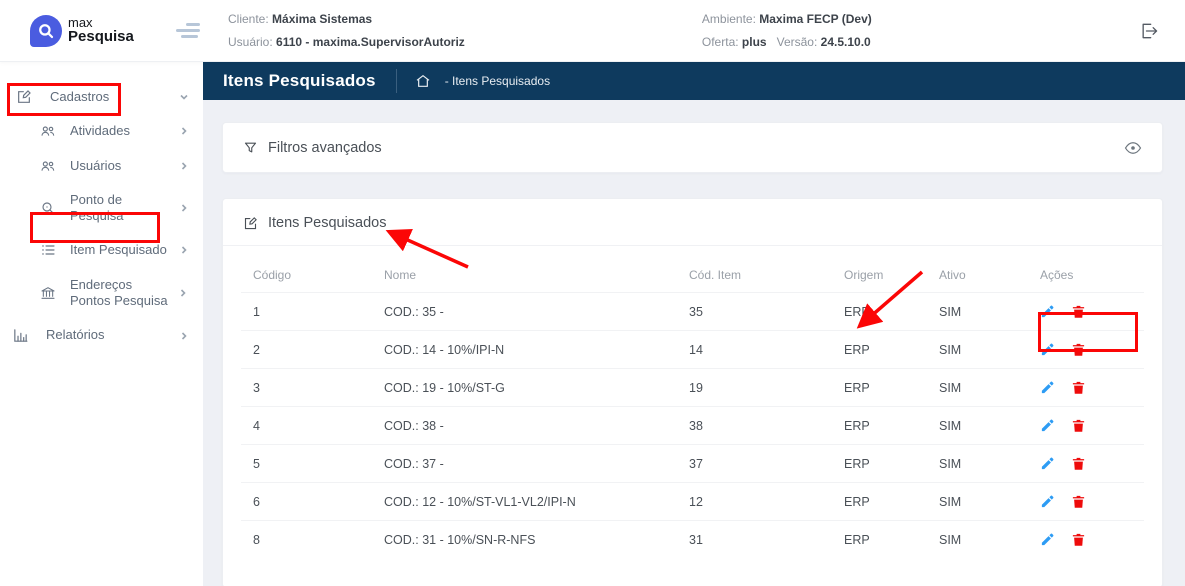 The image size is (1185, 586). I want to click on list-icon, so click(48, 250).